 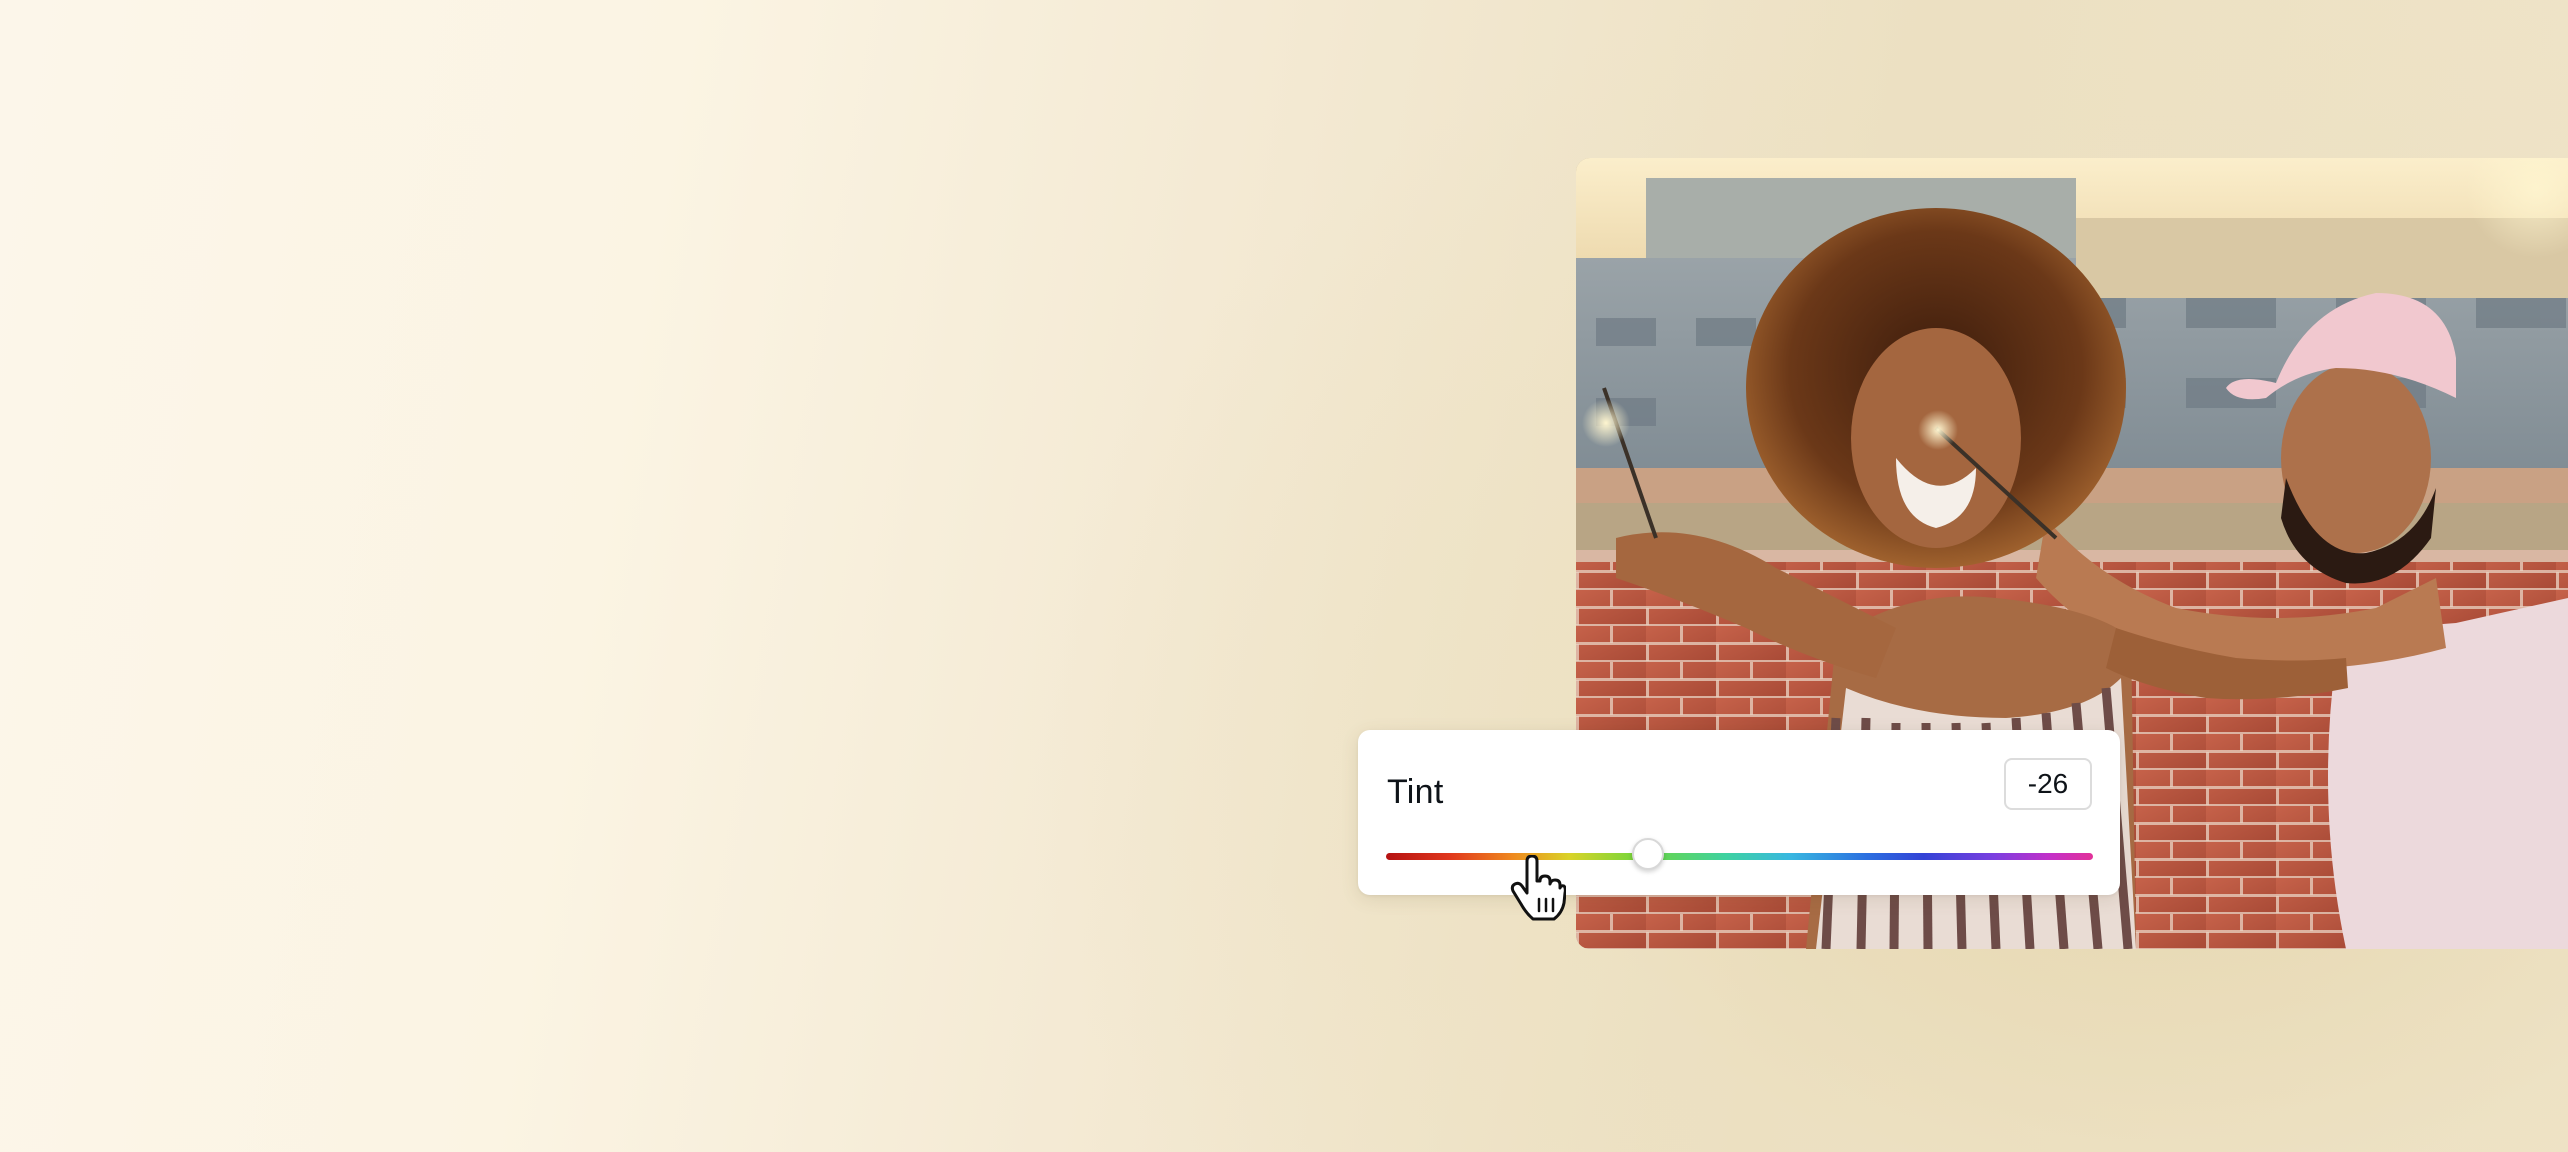 I want to click on tint-slider-track, so click(x=1739, y=856).